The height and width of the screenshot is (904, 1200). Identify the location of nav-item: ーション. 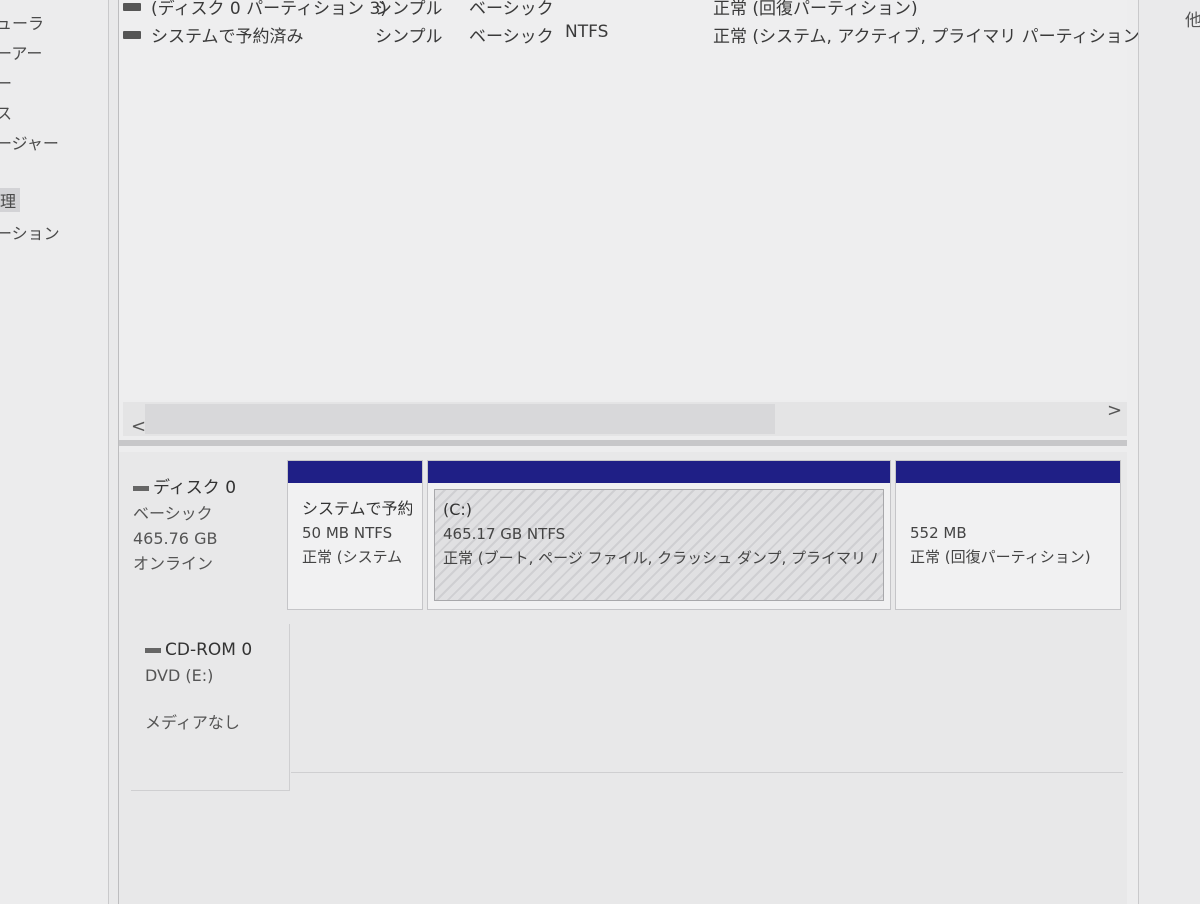
(30, 232).